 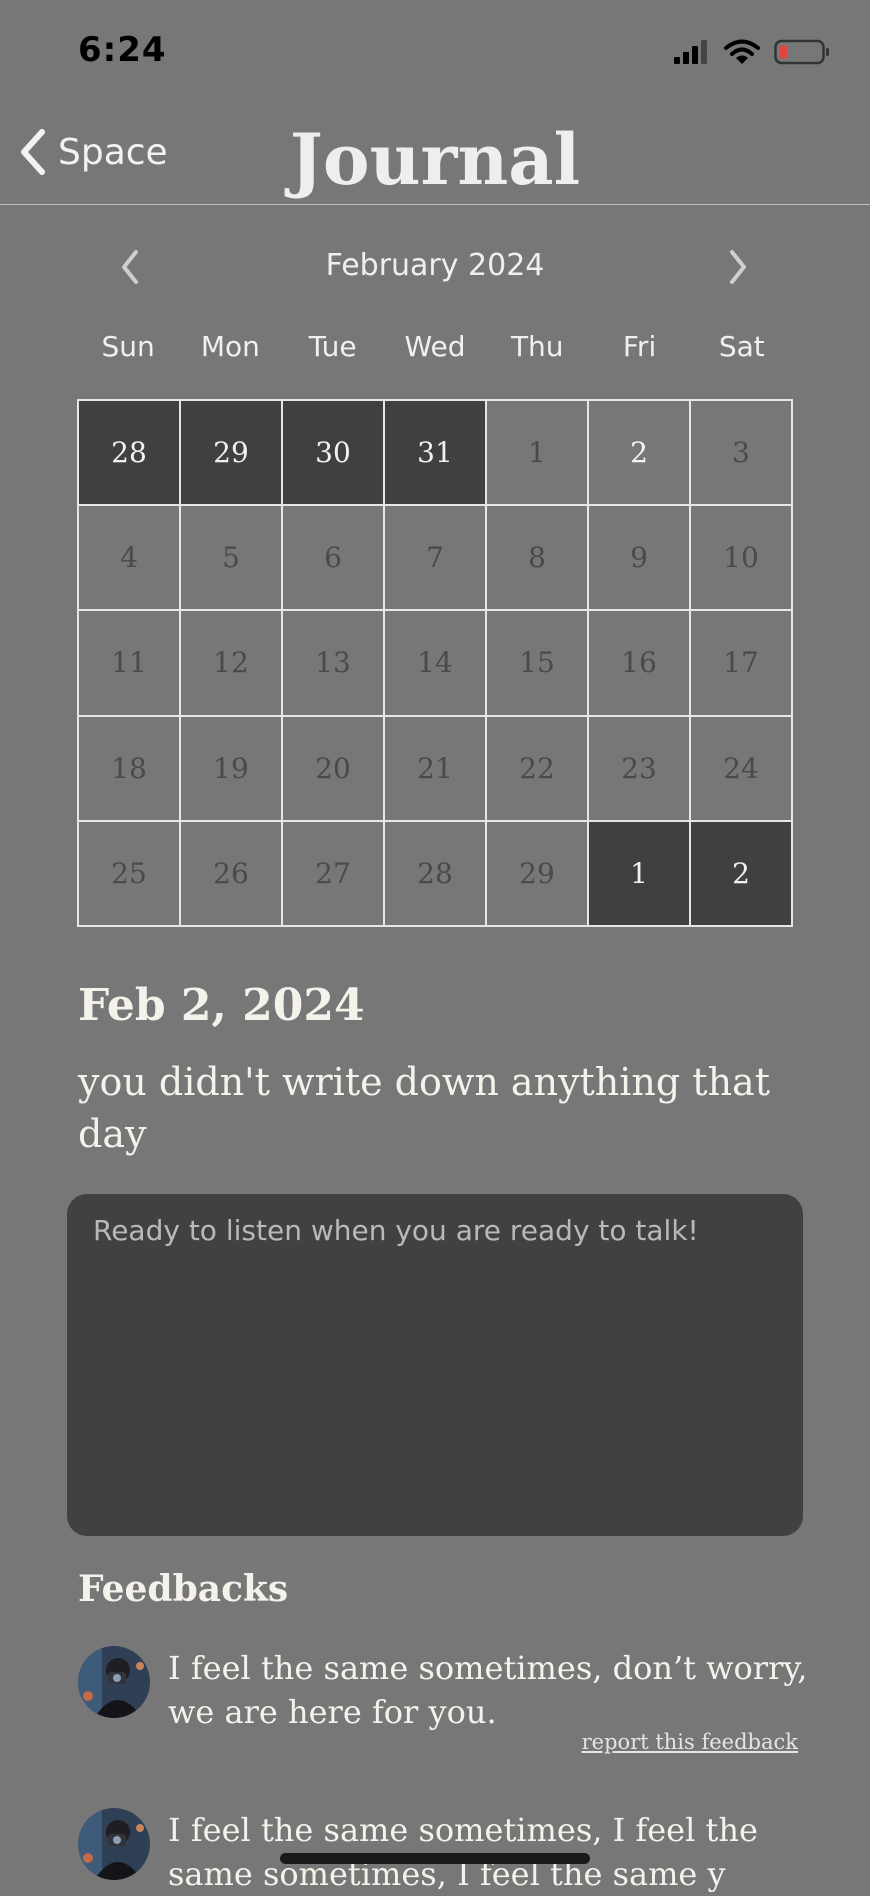 I want to click on calendar-day: 30, so click(x=334, y=454).